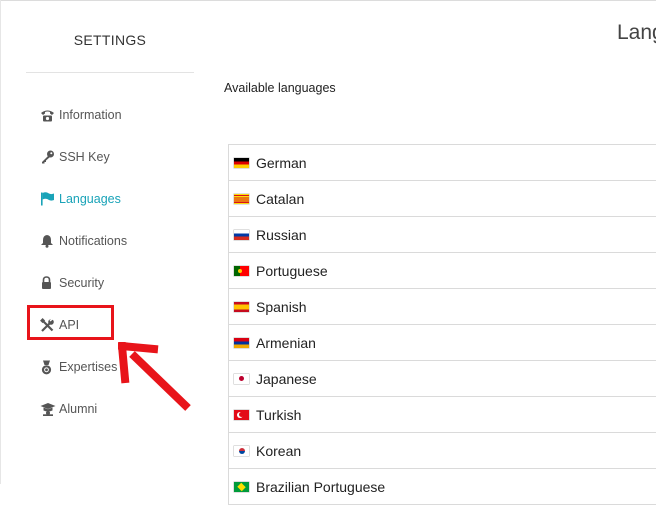 The image size is (656, 505). Describe the element at coordinates (110, 40) in the screenshot. I see `sidebar-title: SETTINGS` at that location.